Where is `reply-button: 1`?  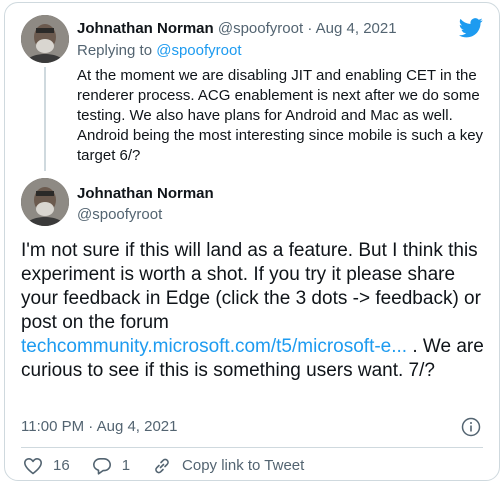
reply-button: 1 is located at coordinates (111, 466).